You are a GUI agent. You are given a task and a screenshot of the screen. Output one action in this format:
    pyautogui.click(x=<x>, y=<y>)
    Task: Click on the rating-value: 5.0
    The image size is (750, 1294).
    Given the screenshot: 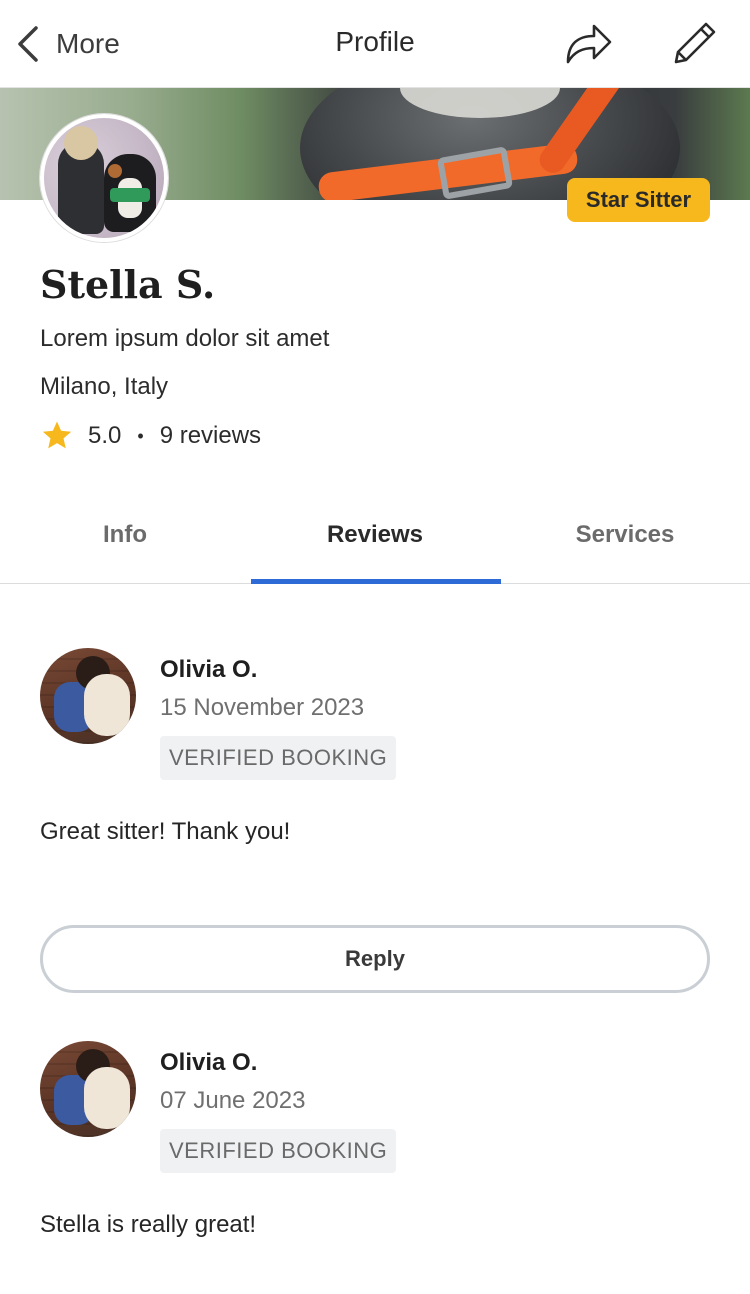 What is the action you would take?
    pyautogui.click(x=105, y=435)
    